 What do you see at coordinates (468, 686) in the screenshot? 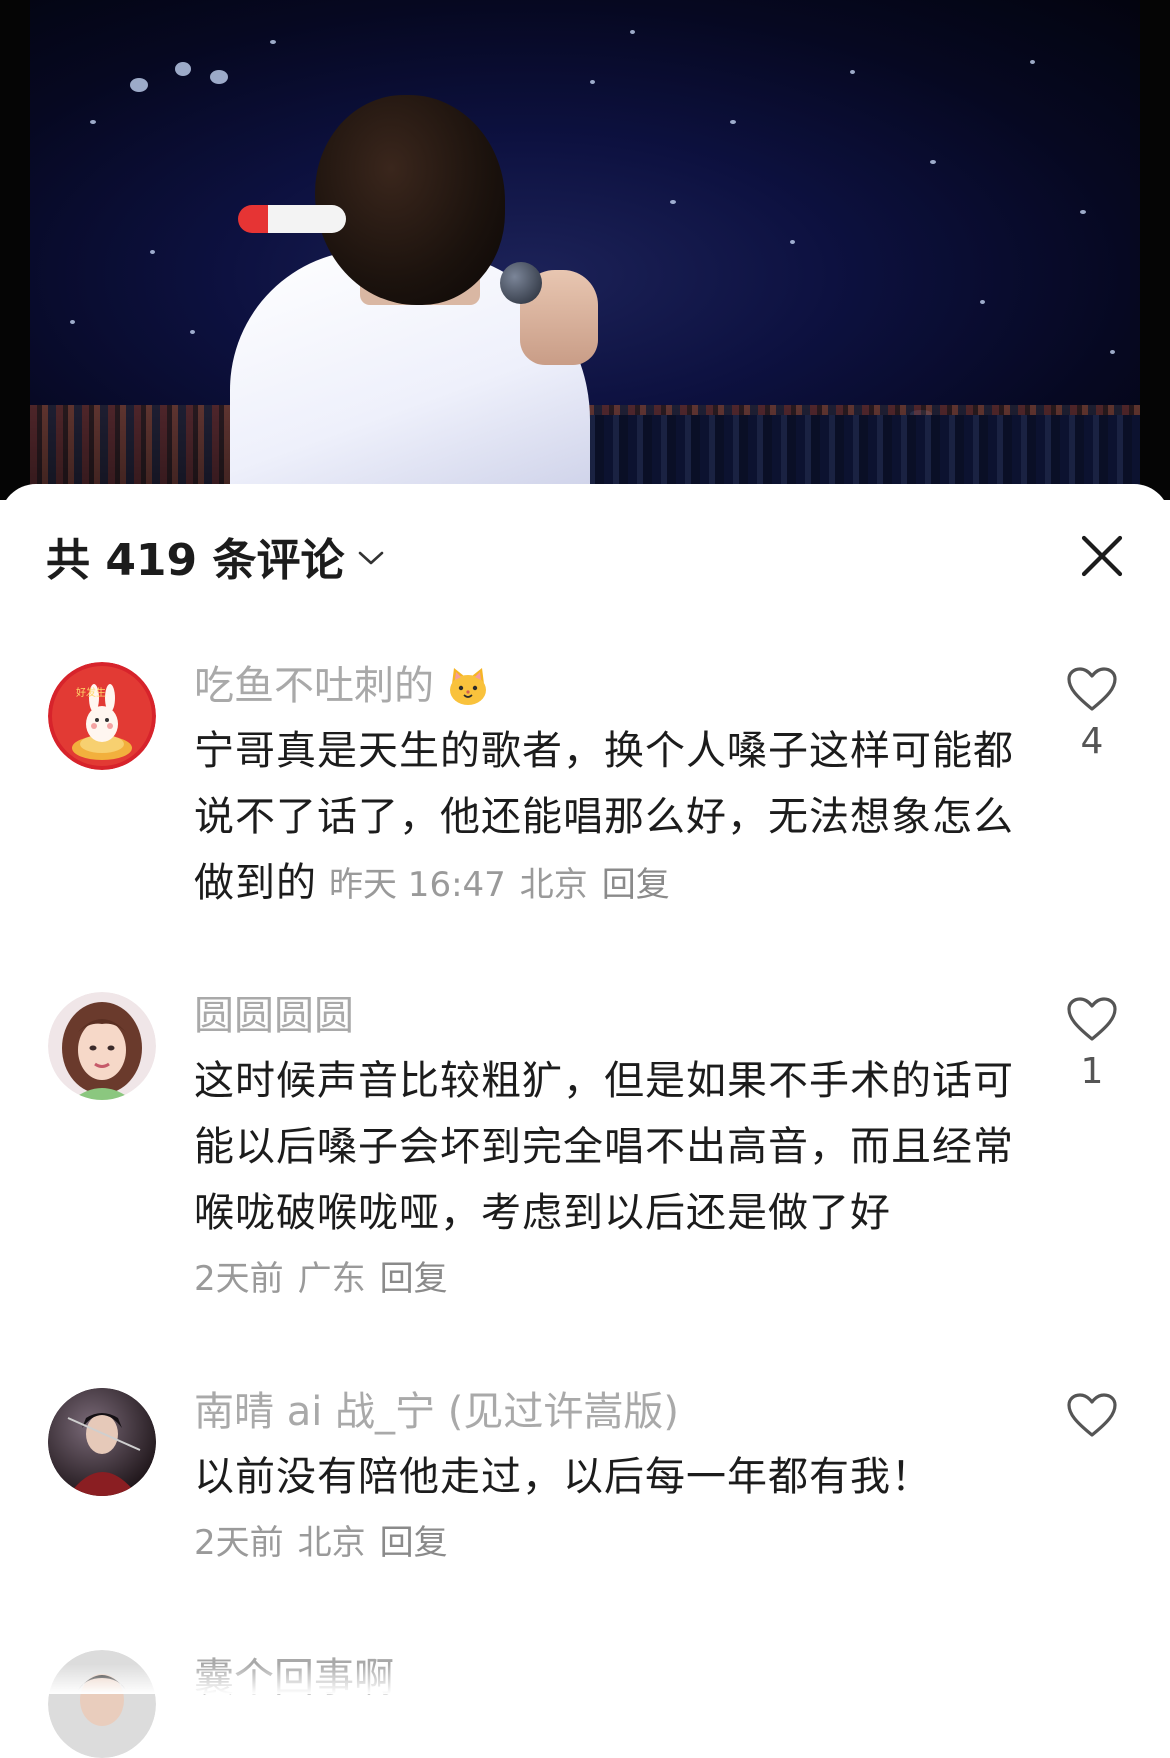
I see `cat-face-icon` at bounding box center [468, 686].